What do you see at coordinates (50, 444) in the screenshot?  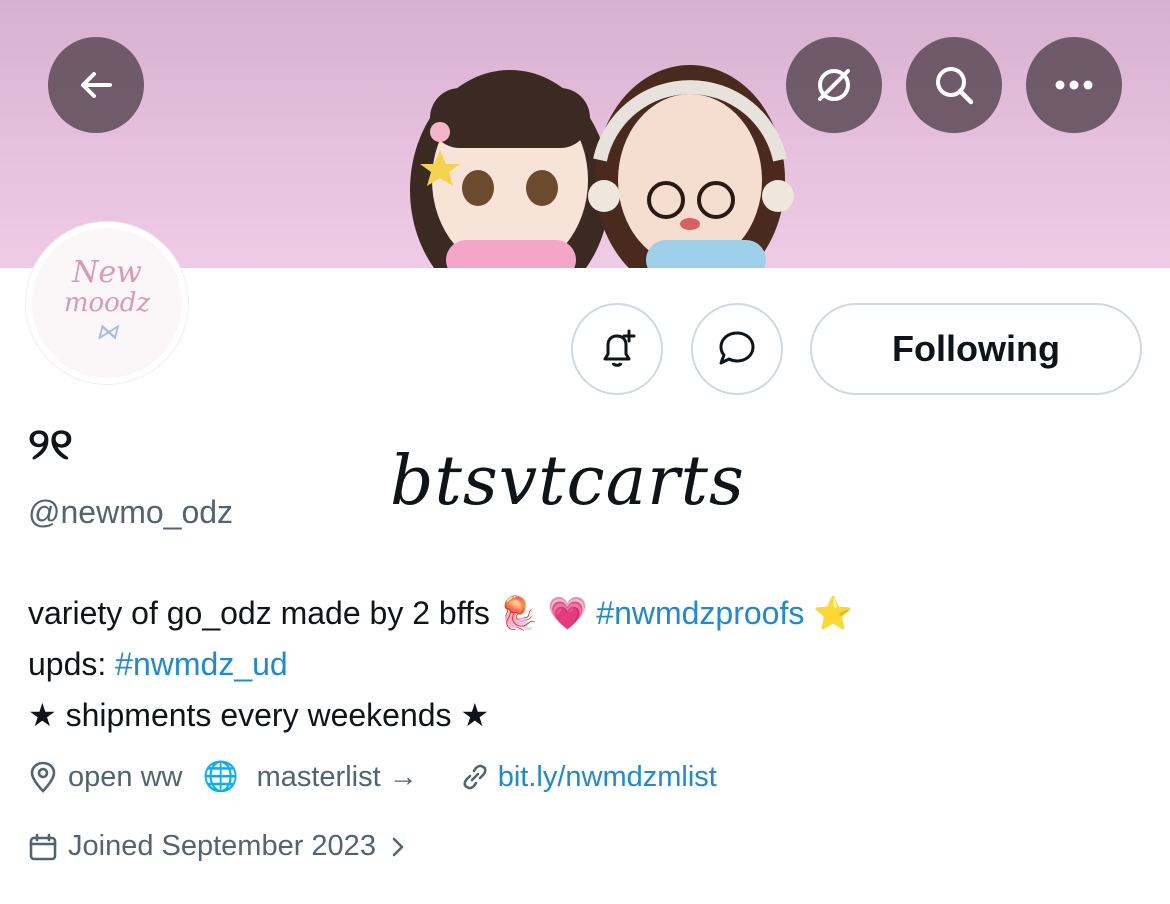 I see `display-name: ୨୧` at bounding box center [50, 444].